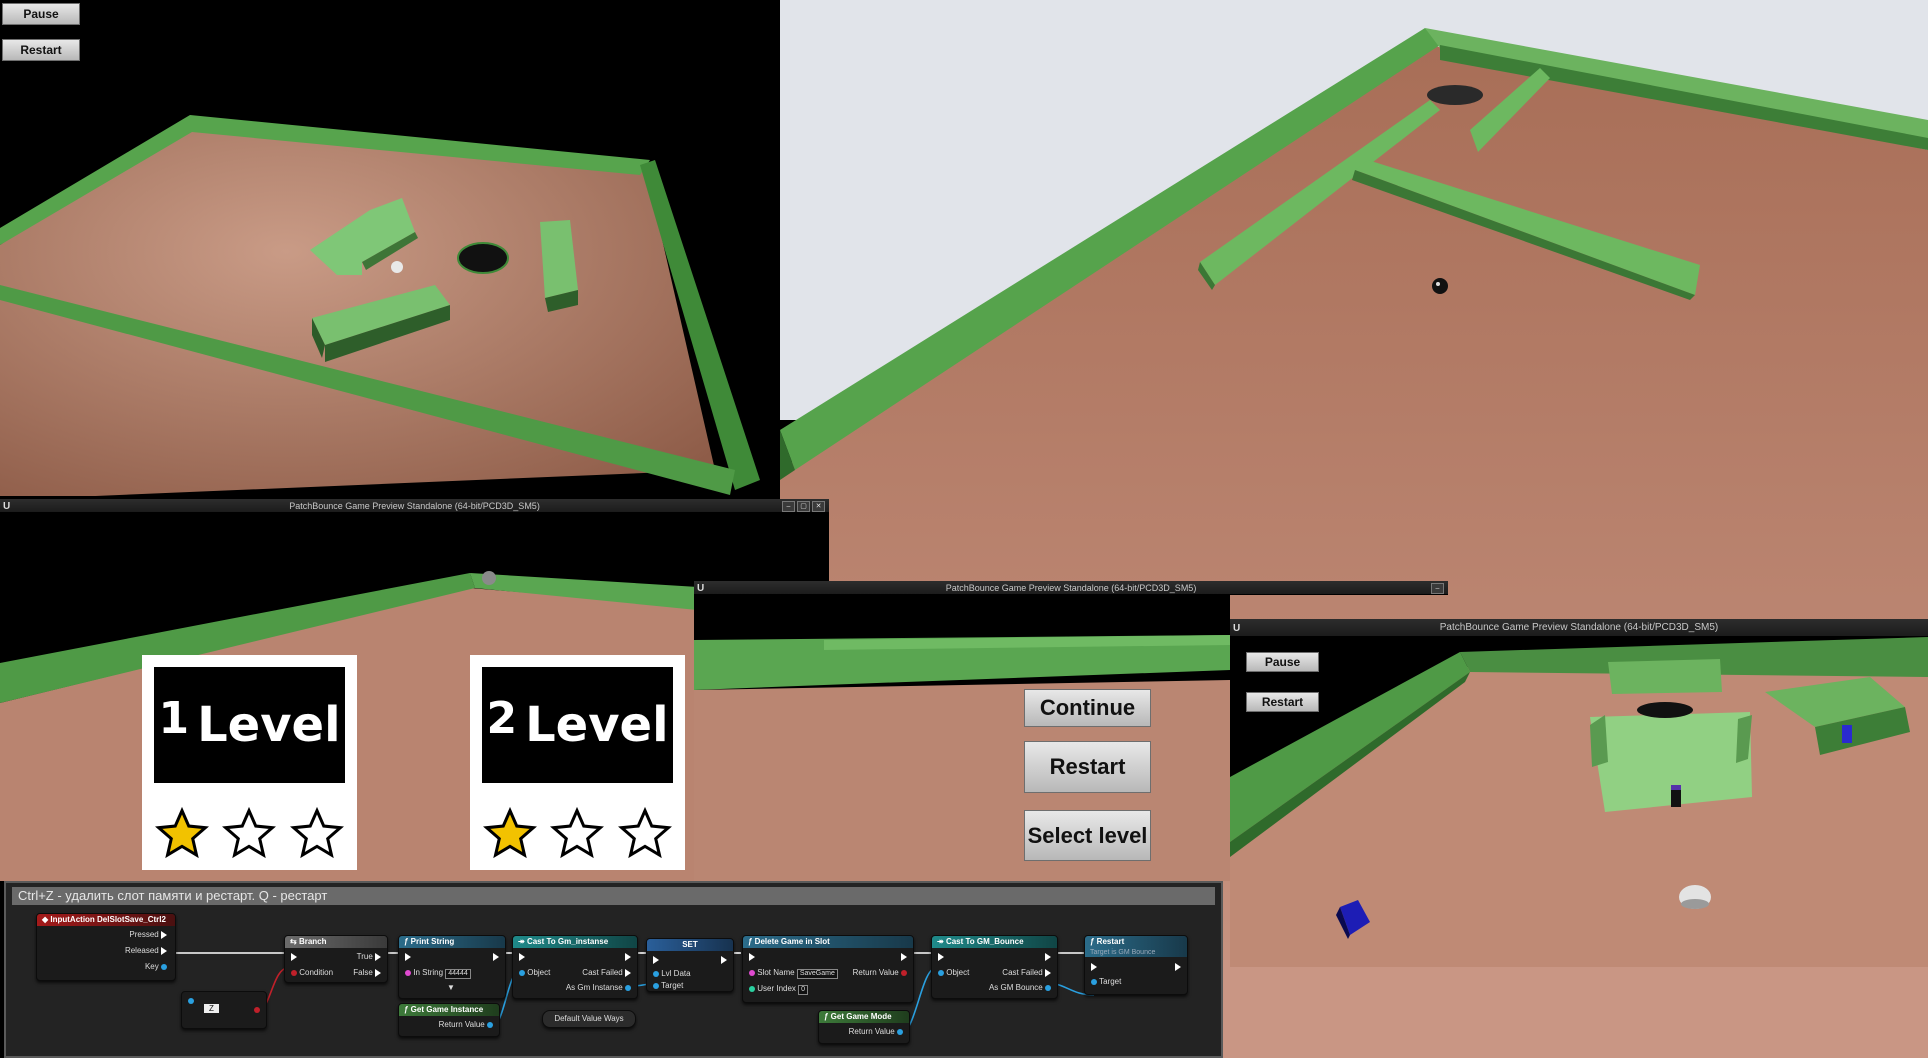  I want to click on pause-restart-button: Restart, so click(1087, 767).